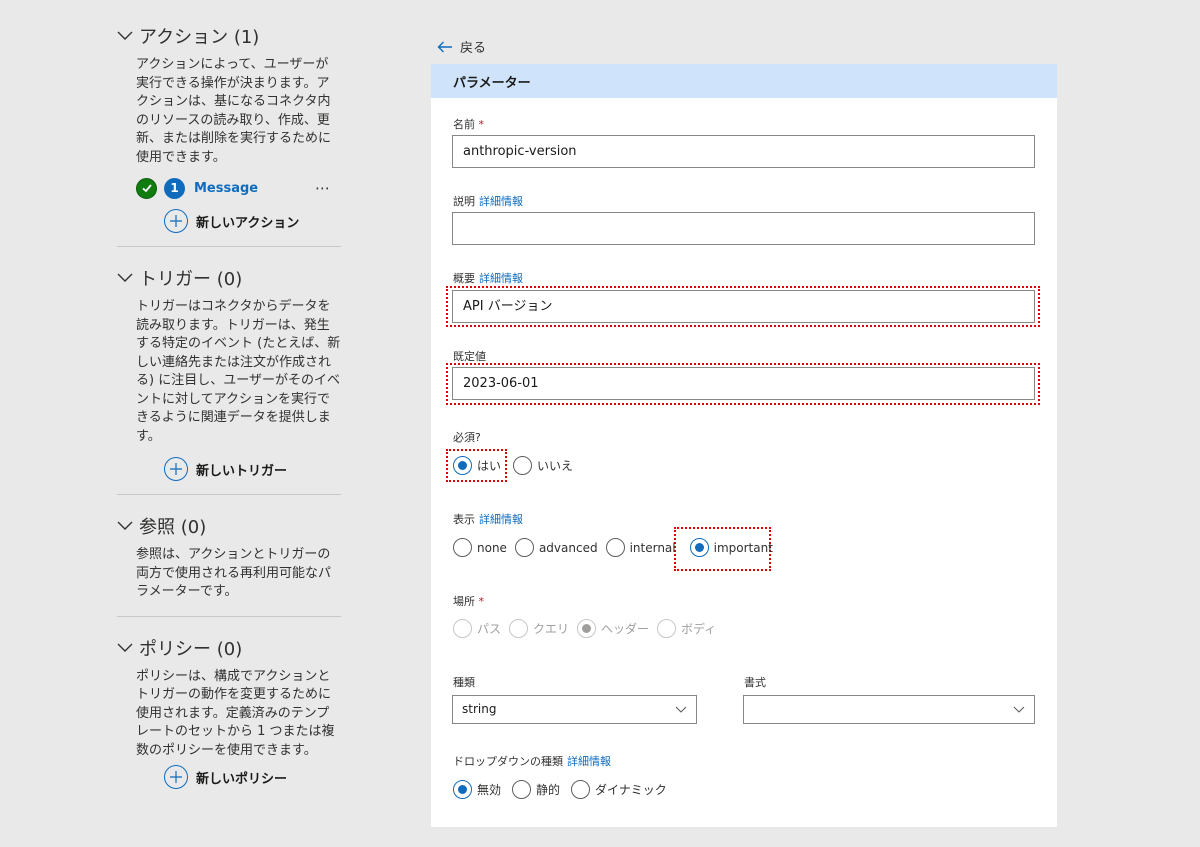 The image size is (1200, 847). Describe the element at coordinates (743, 151) in the screenshot. I see `name-input: anthropic-version` at that location.